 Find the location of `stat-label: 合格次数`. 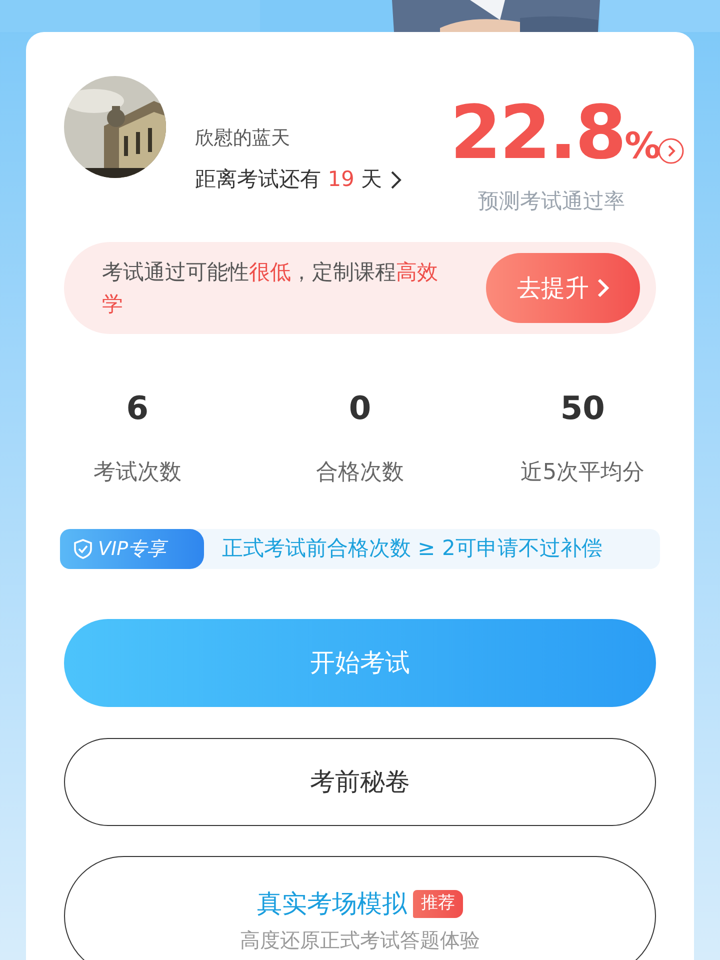

stat-label: 合格次数 is located at coordinates (360, 473).